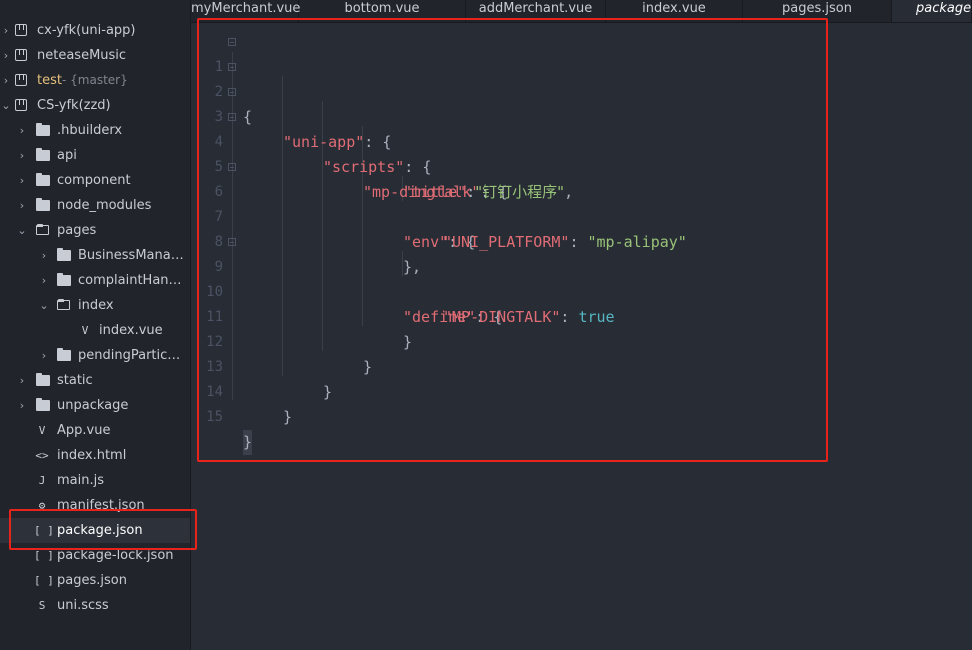 The height and width of the screenshot is (650, 972). What do you see at coordinates (674, 11) in the screenshot?
I see `tab-index-vue: index.vue` at bounding box center [674, 11].